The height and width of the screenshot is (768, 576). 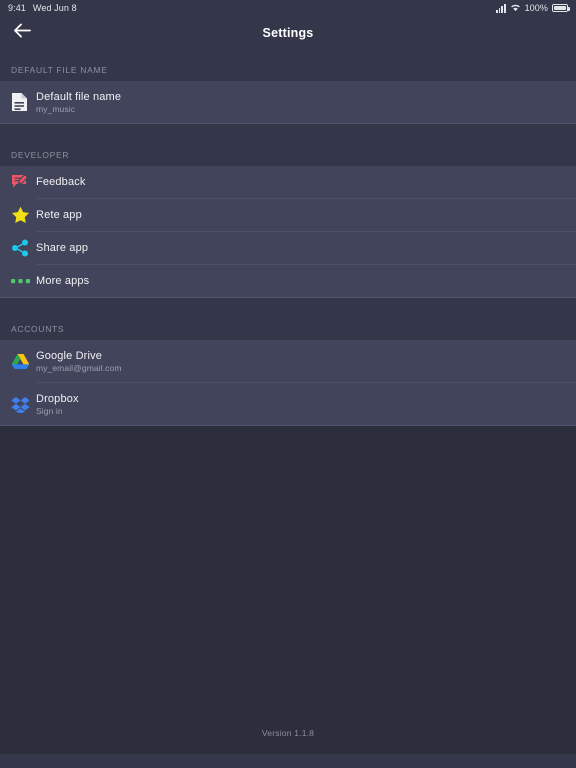 What do you see at coordinates (23, 102) in the screenshot?
I see `document-icon` at bounding box center [23, 102].